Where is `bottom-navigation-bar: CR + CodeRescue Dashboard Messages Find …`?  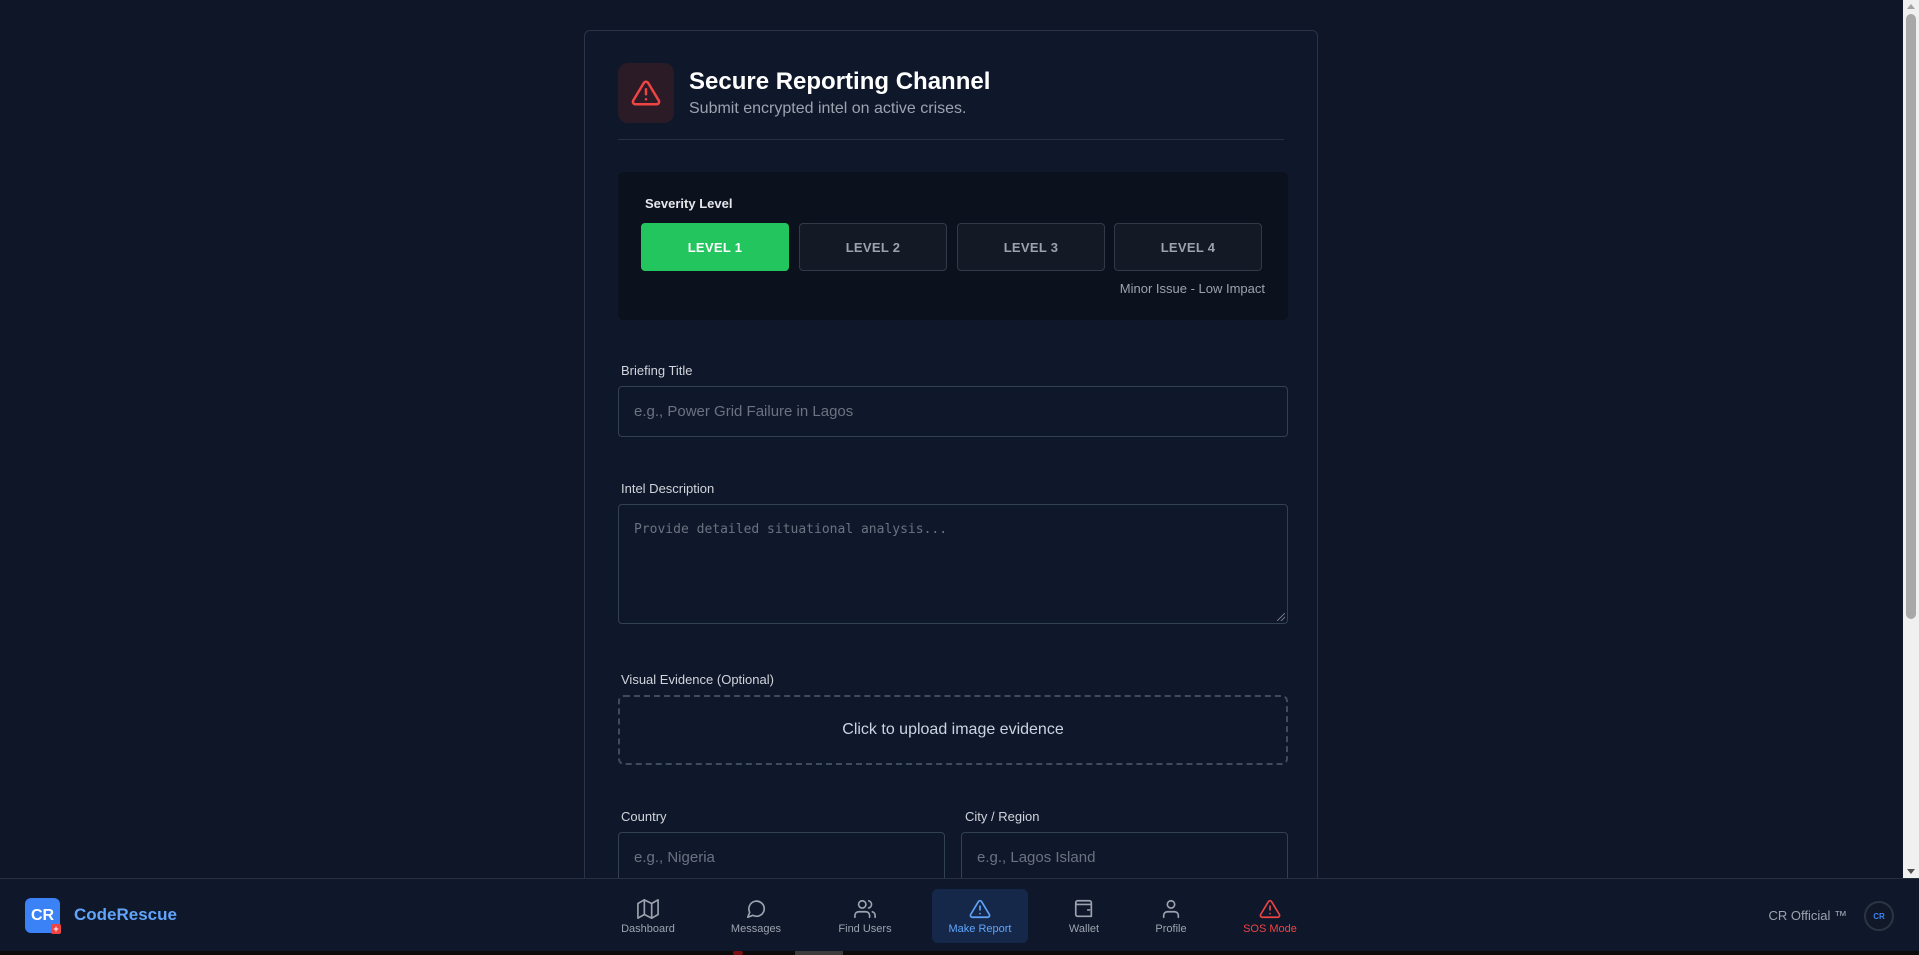 bottom-navigation-bar: CR + CodeRescue Dashboard Messages Find … is located at coordinates (959, 916).